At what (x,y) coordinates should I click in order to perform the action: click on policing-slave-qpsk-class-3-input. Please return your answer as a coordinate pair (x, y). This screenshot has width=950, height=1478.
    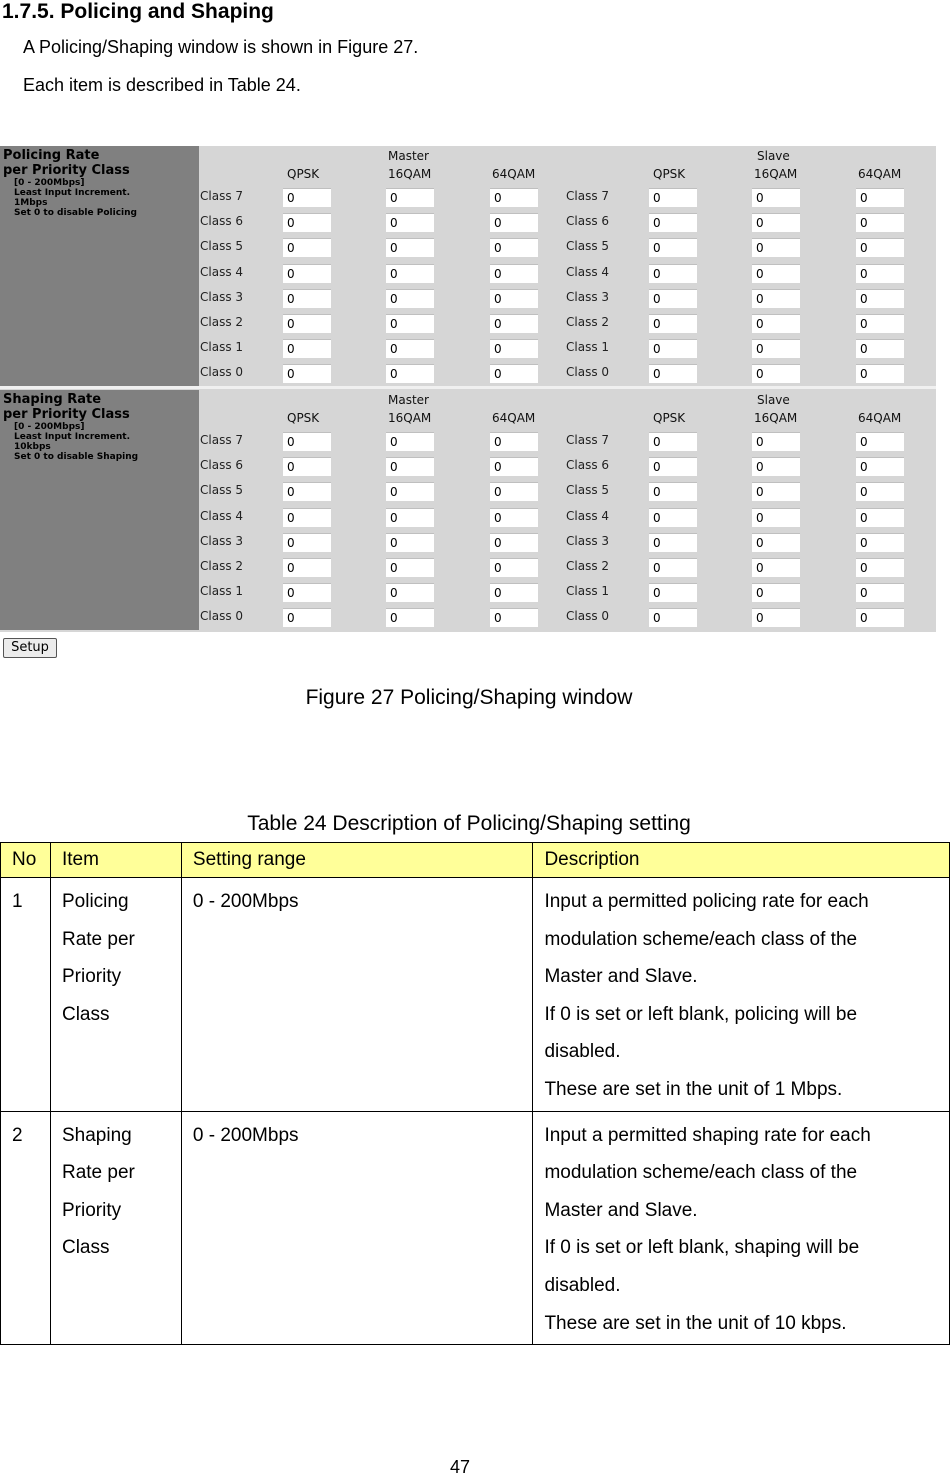
    Looking at the image, I should click on (673, 298).